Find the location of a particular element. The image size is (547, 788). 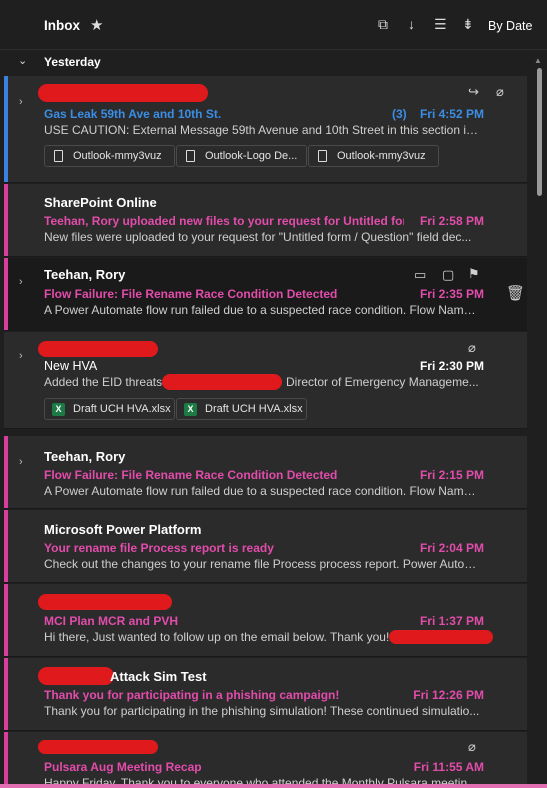

sort-by-label: By Date is located at coordinates (510, 26).